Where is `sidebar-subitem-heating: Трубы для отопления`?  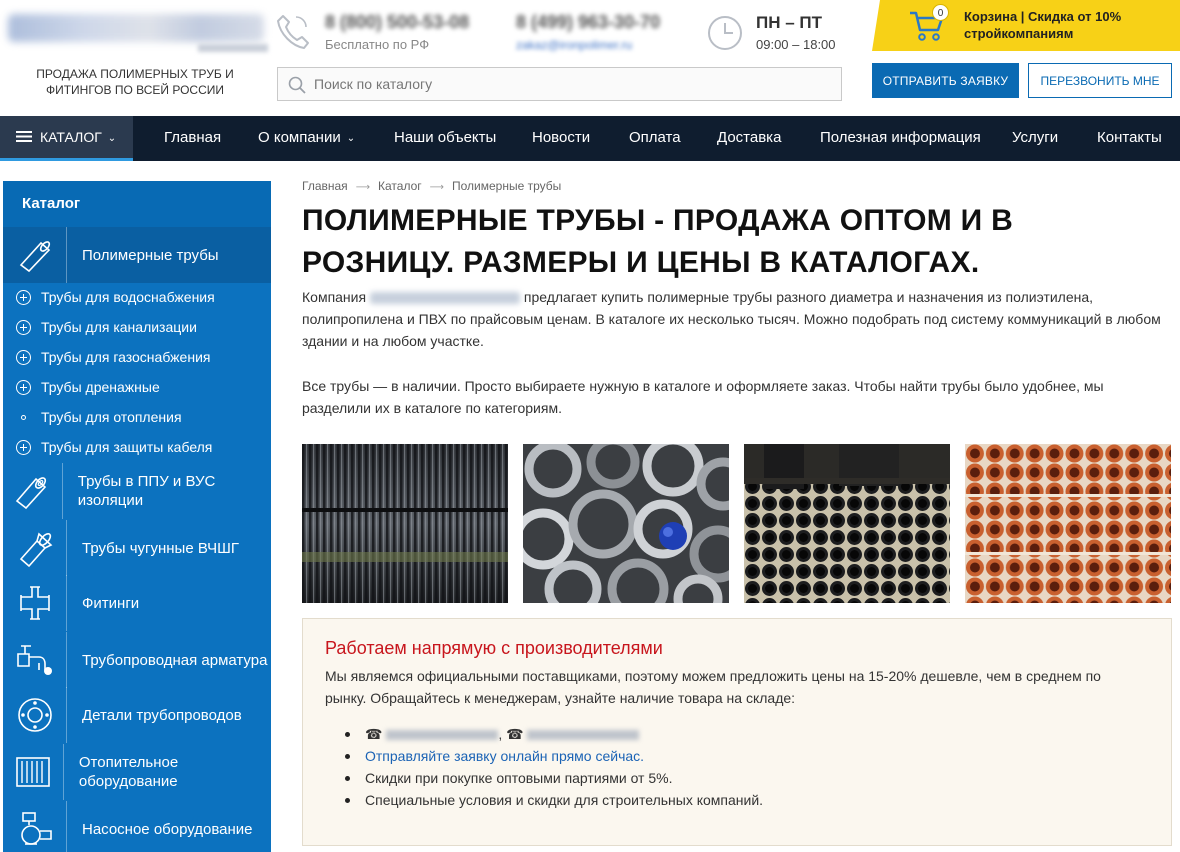
sidebar-subitem-heating: Трубы для отопления is located at coordinates (137, 417).